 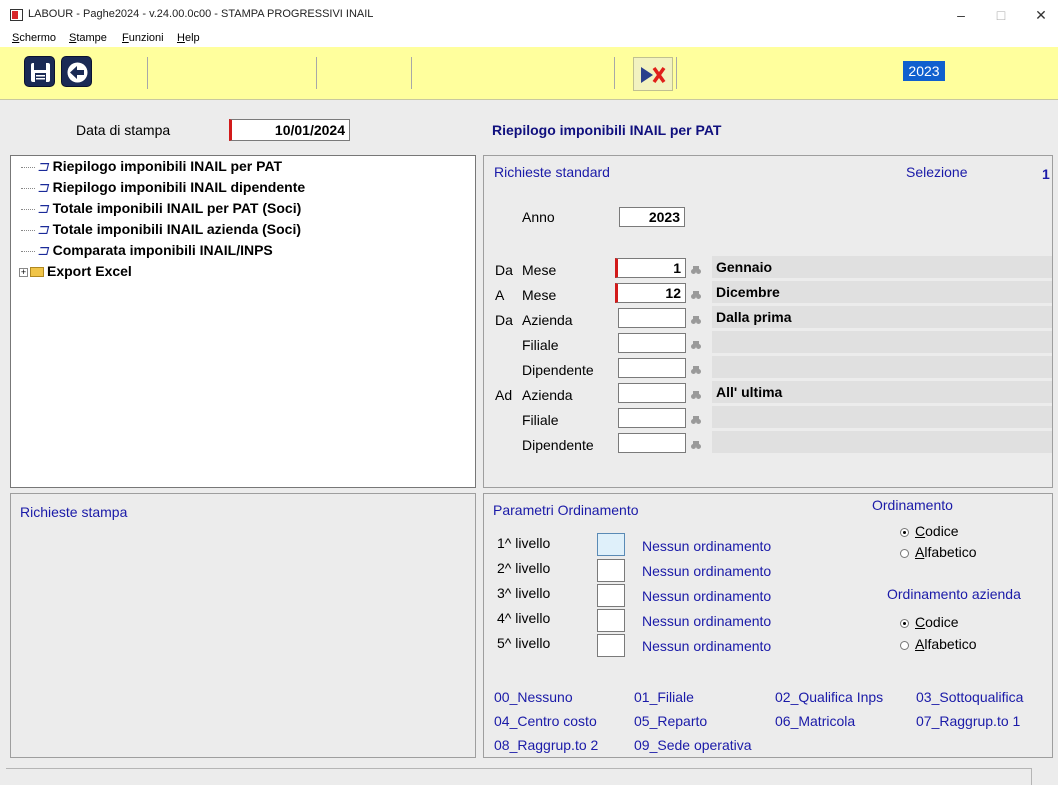 I want to click on da-filiale-desc, so click(x=882, y=342).